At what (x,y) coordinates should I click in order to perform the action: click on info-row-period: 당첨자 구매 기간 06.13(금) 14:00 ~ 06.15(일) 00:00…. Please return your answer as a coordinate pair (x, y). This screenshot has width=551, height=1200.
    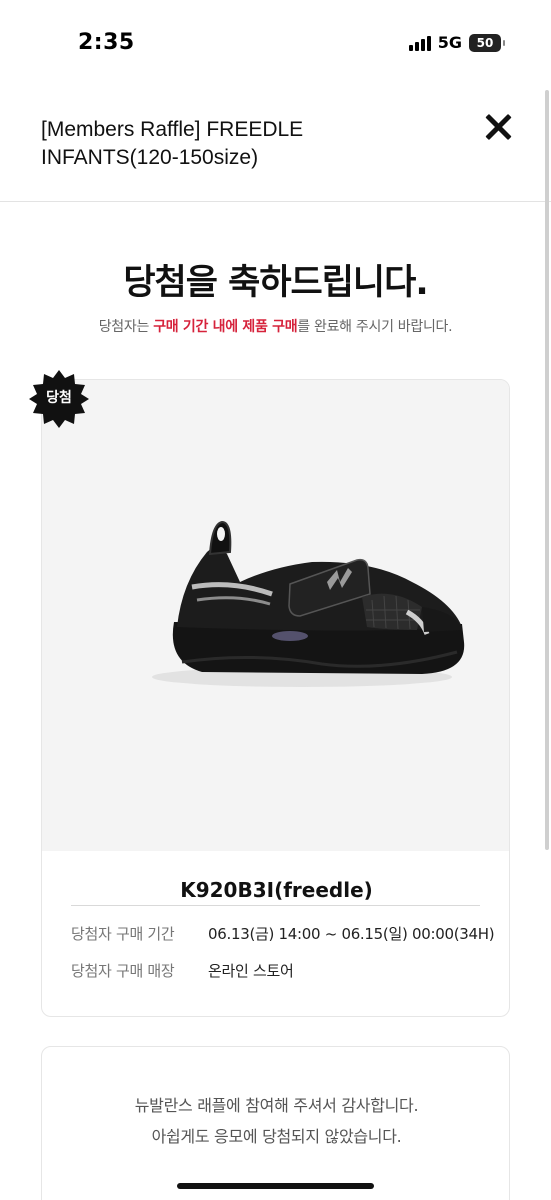
    Looking at the image, I should click on (283, 933).